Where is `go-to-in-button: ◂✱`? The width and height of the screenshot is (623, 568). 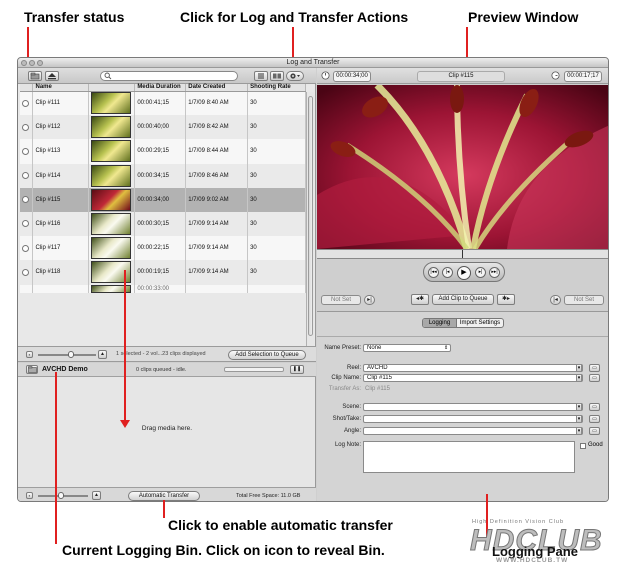 go-to-in-button: ◂✱ is located at coordinates (420, 299).